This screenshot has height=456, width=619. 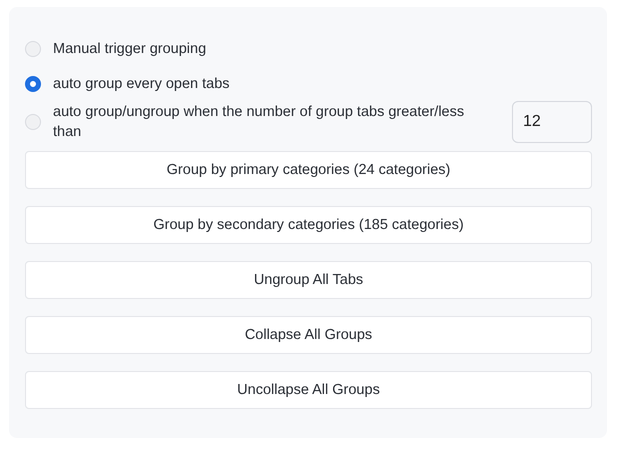 What do you see at coordinates (33, 84) in the screenshot?
I see `radio-button` at bounding box center [33, 84].